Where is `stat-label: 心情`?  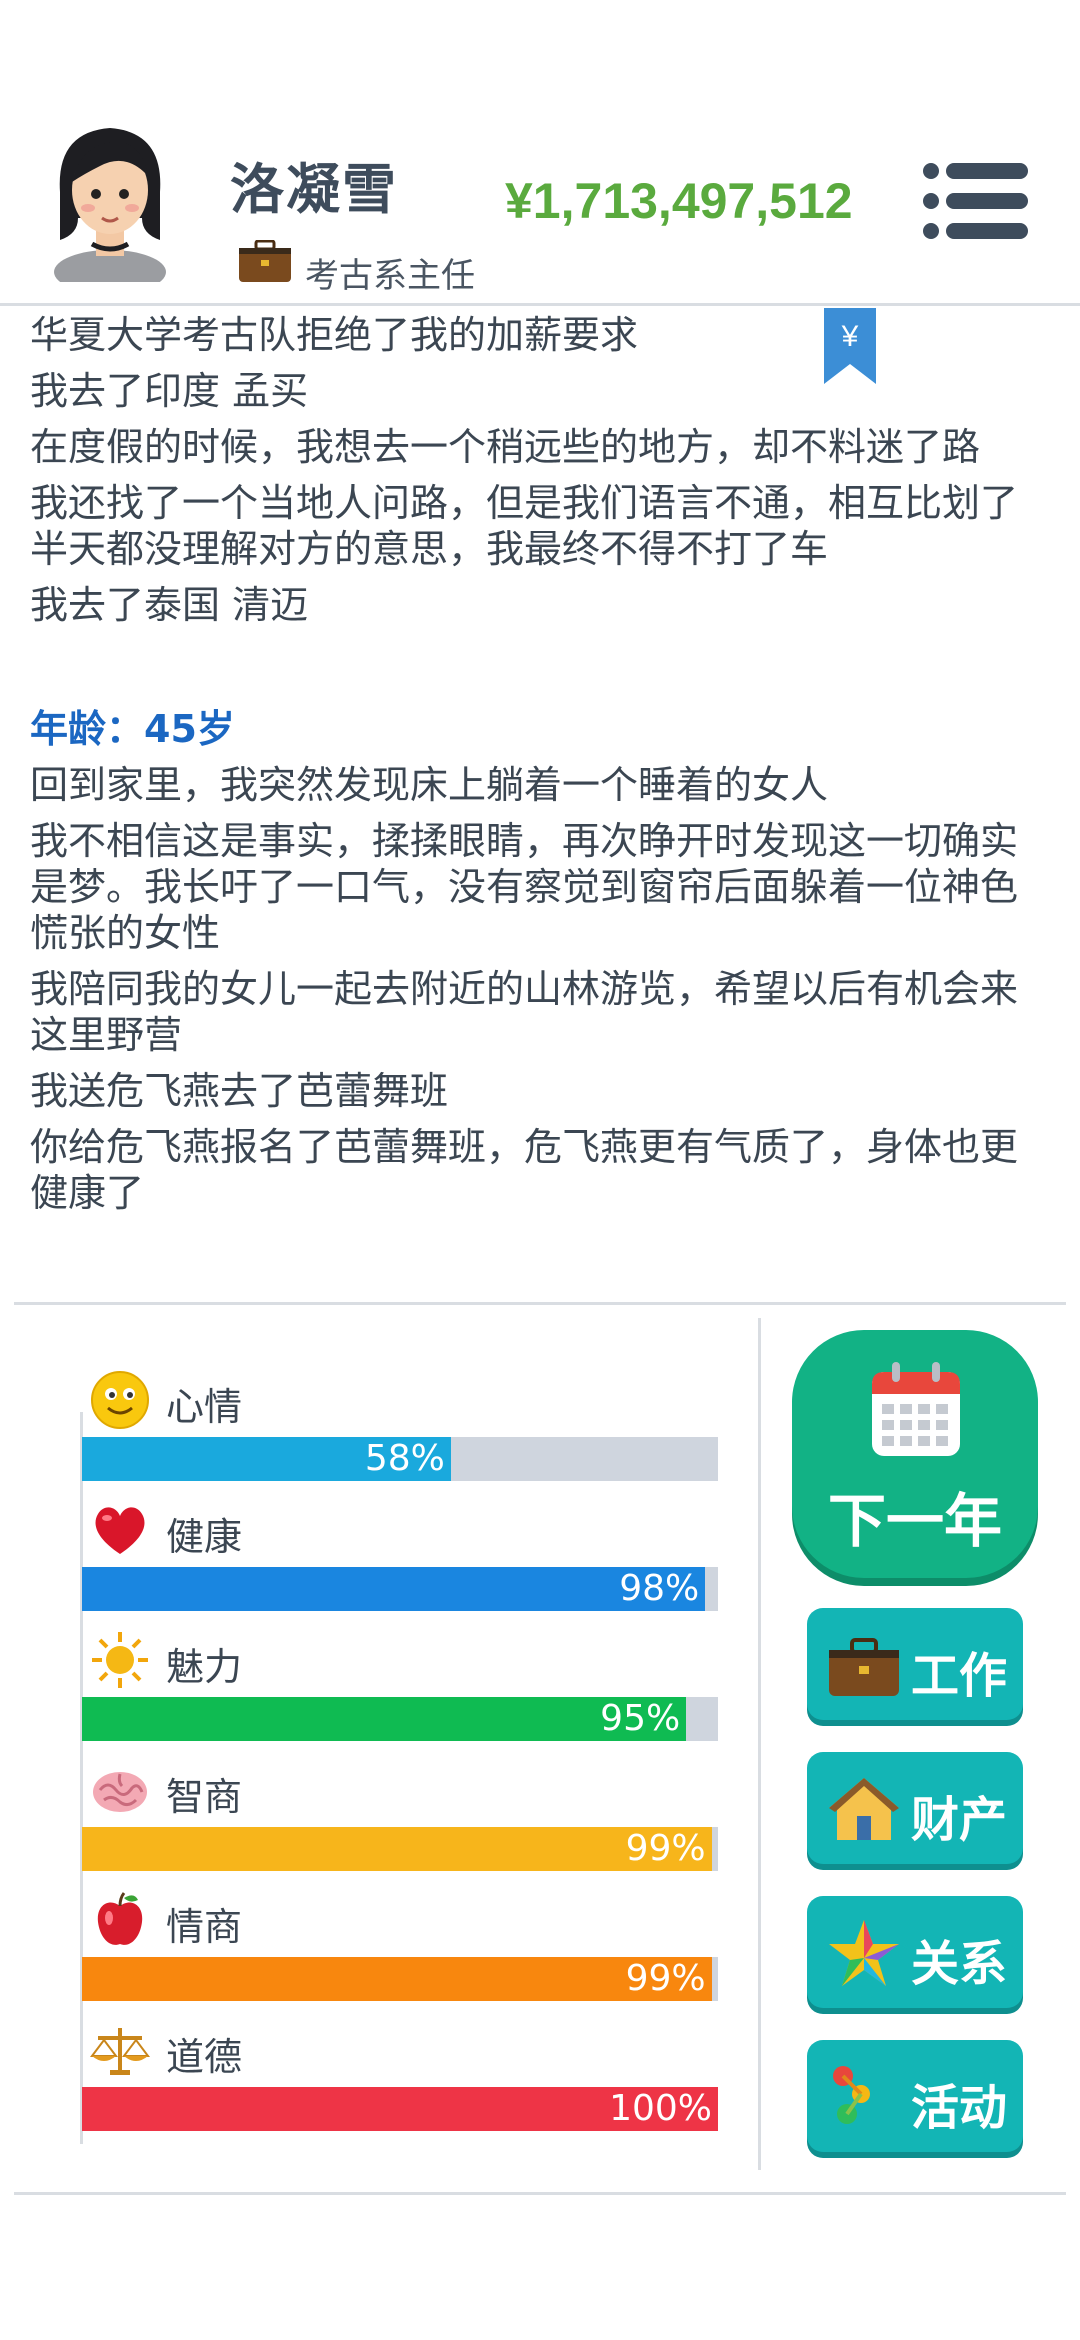
stat-label: 心情 is located at coordinates (204, 1407).